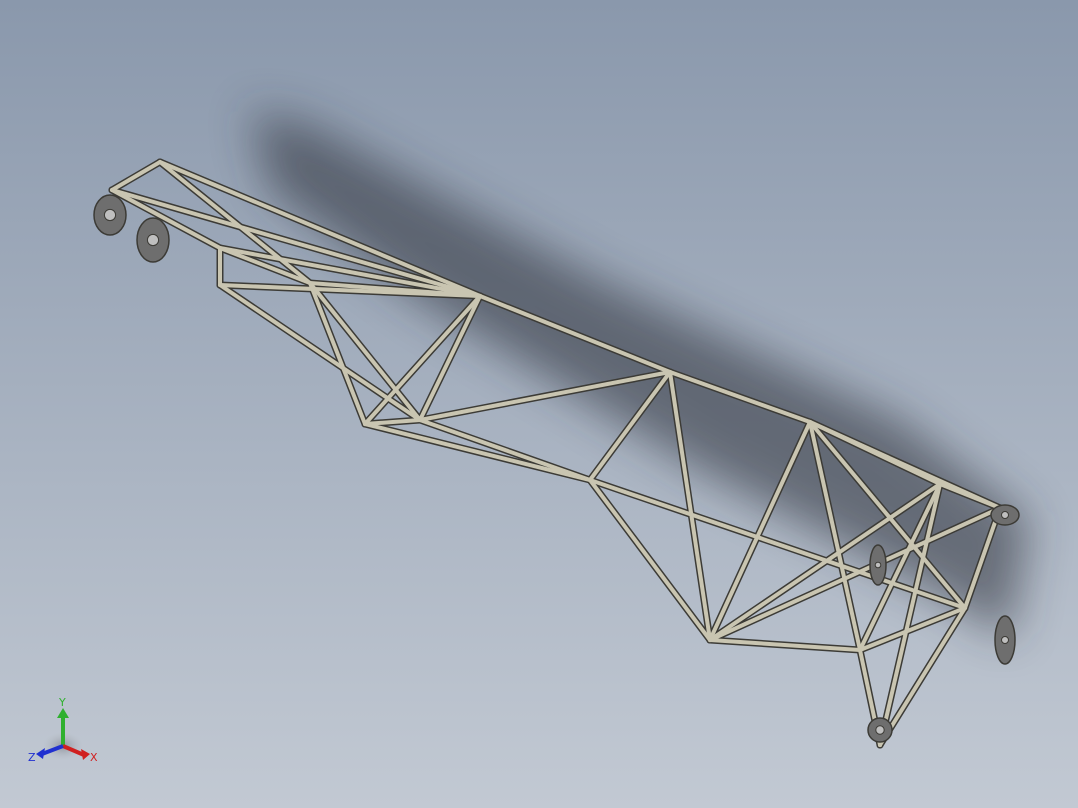 The image size is (1078, 808). Describe the element at coordinates (63, 713) in the screenshot. I see `y-arrow-icon` at that location.